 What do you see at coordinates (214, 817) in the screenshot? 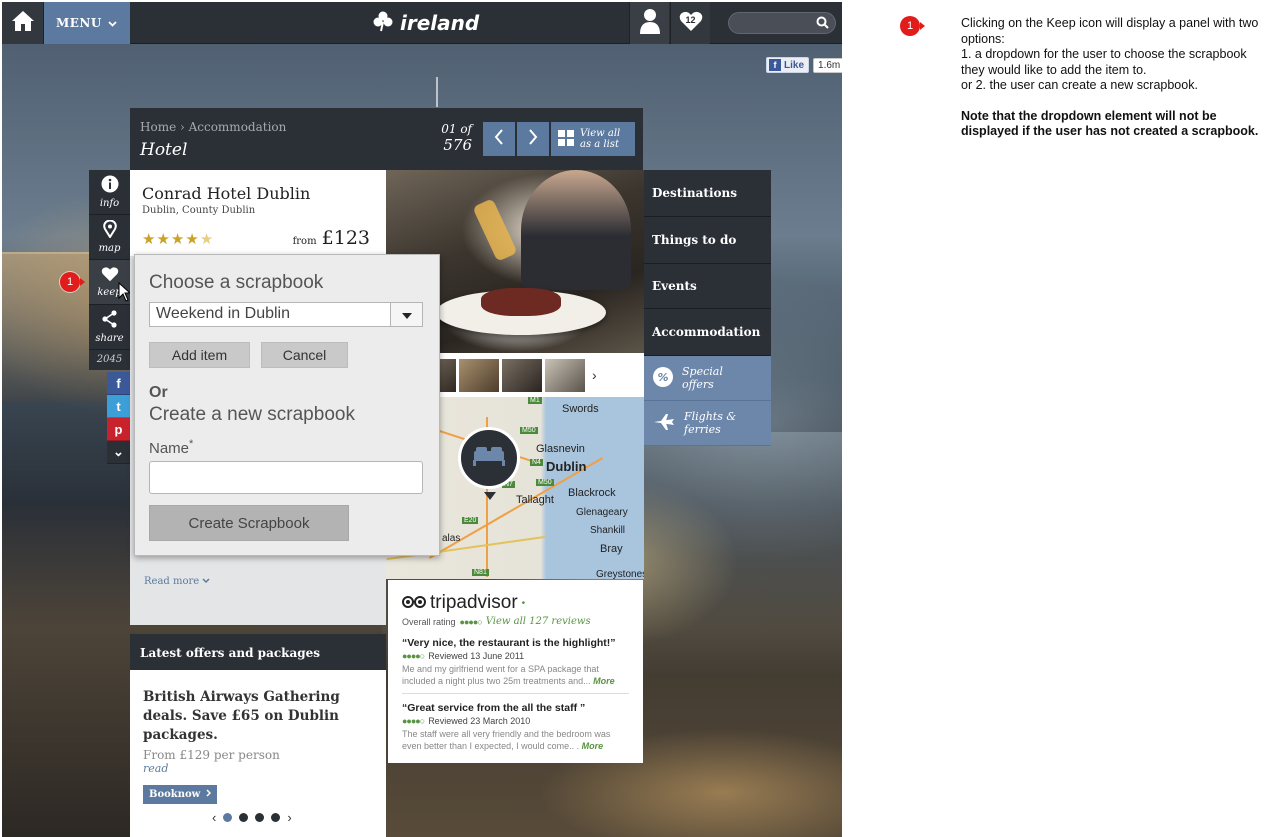
I see `carousel-prev-icon: ‹` at bounding box center [214, 817].